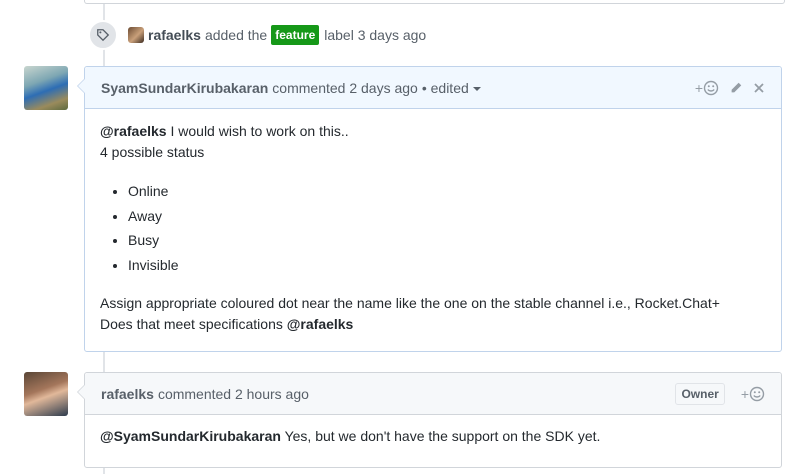 The image size is (796, 474). Describe the element at coordinates (447, 265) in the screenshot. I see `list-item: Invisible` at that location.